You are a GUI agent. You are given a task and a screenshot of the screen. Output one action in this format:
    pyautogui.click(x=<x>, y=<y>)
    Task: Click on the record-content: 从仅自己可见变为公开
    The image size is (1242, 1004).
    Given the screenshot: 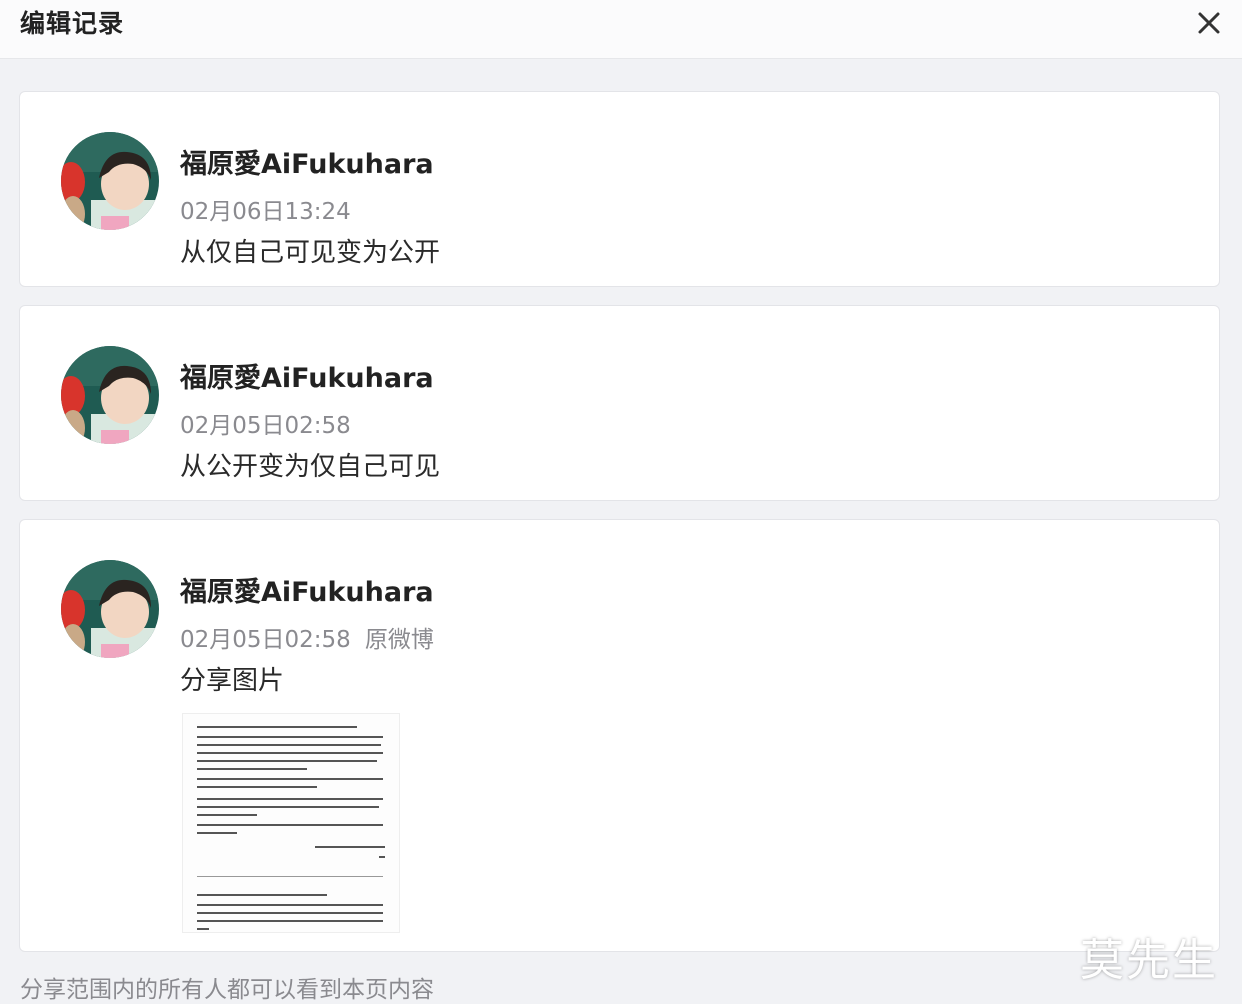 What is the action you would take?
    pyautogui.click(x=310, y=253)
    